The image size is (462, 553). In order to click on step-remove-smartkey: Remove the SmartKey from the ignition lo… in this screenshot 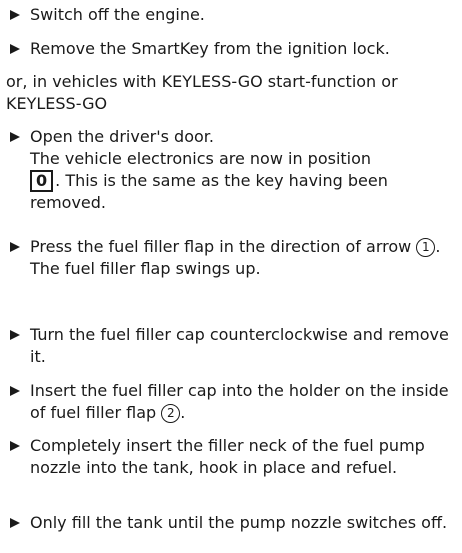, I will do `click(232, 49)`.